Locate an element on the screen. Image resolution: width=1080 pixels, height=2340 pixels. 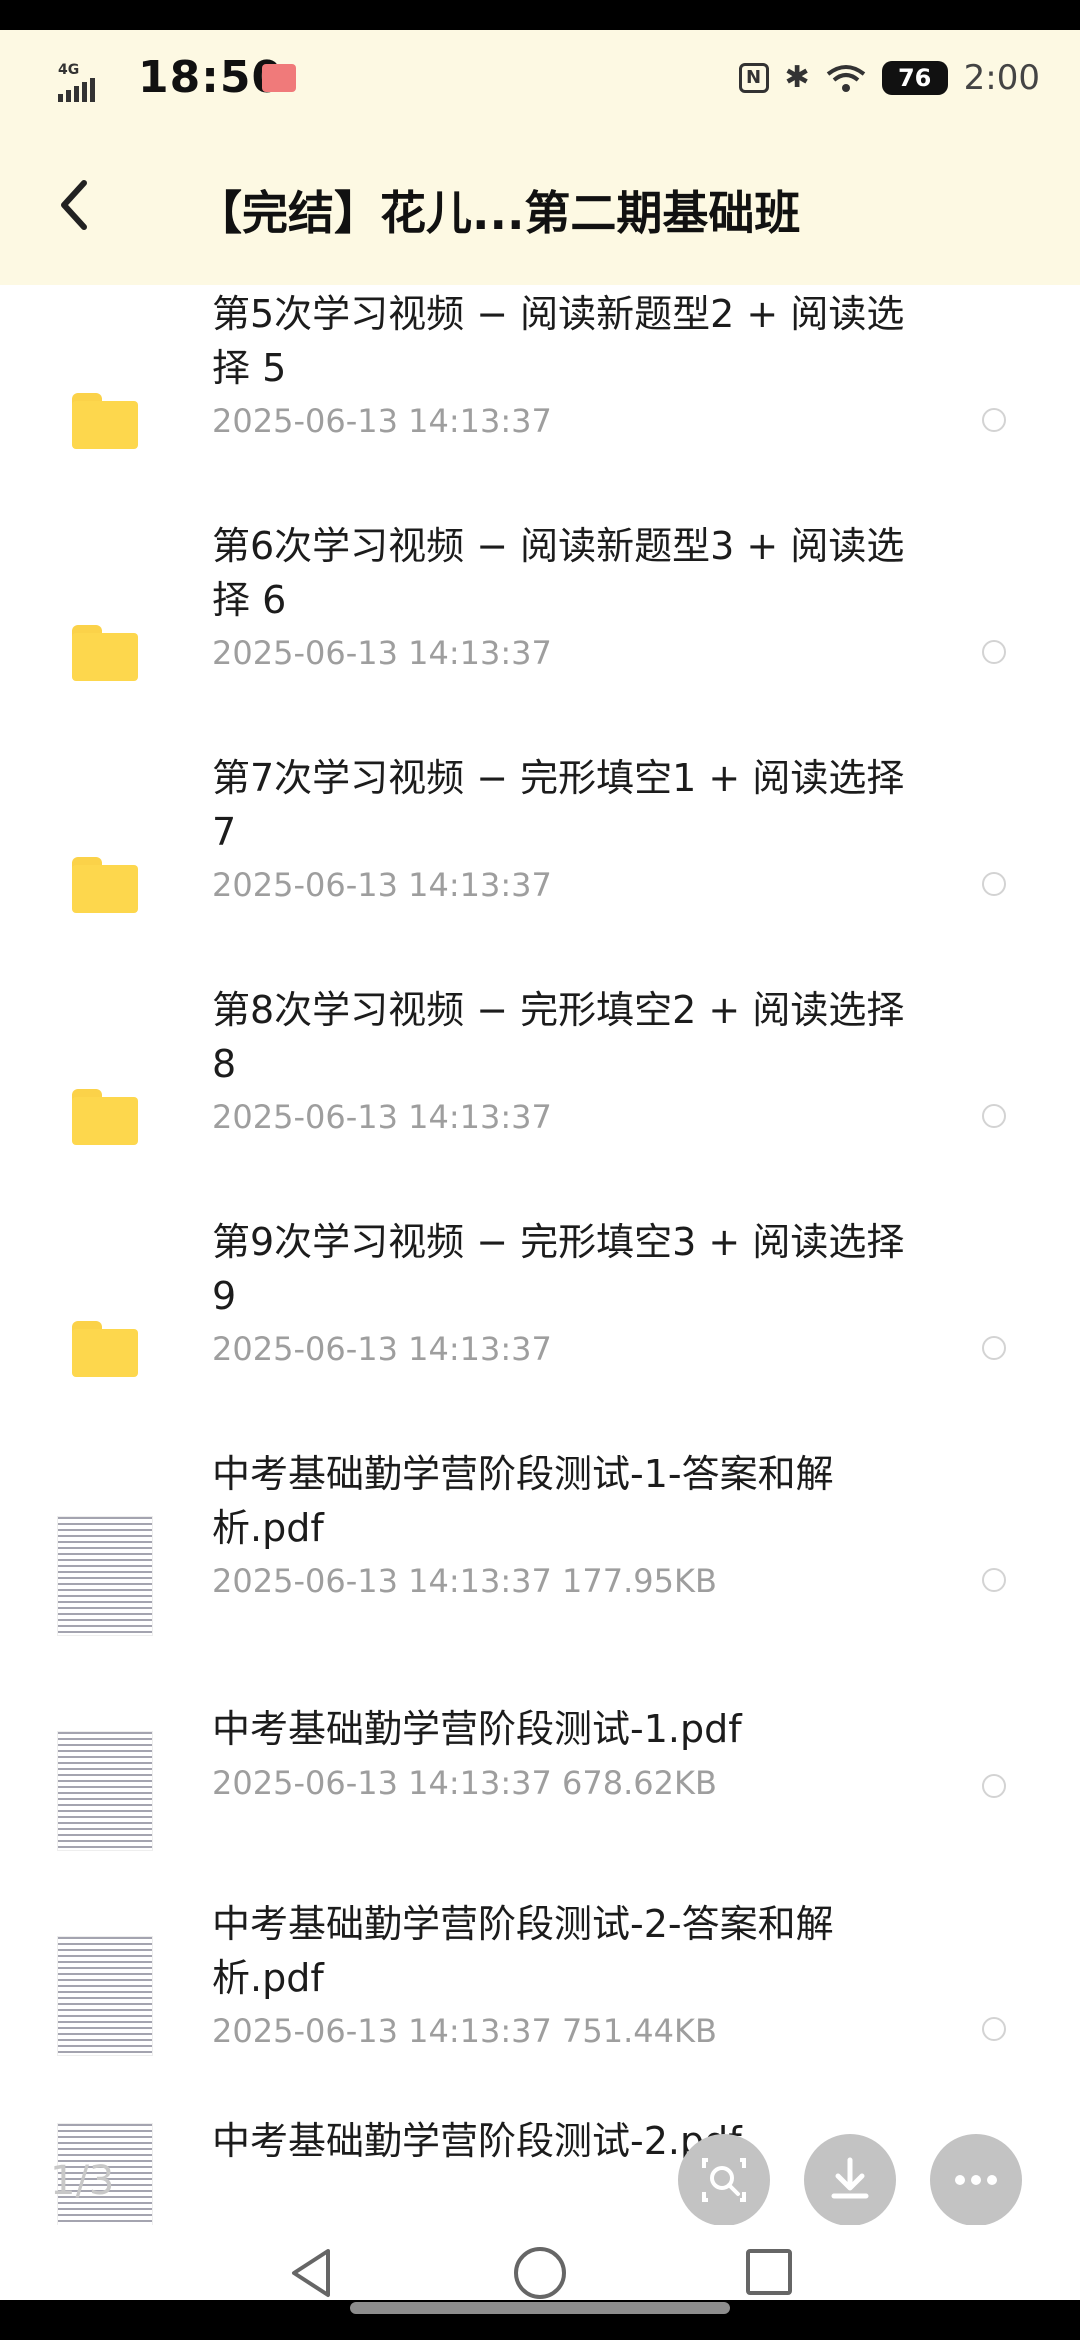
system-navbar is located at coordinates (540, 2262).